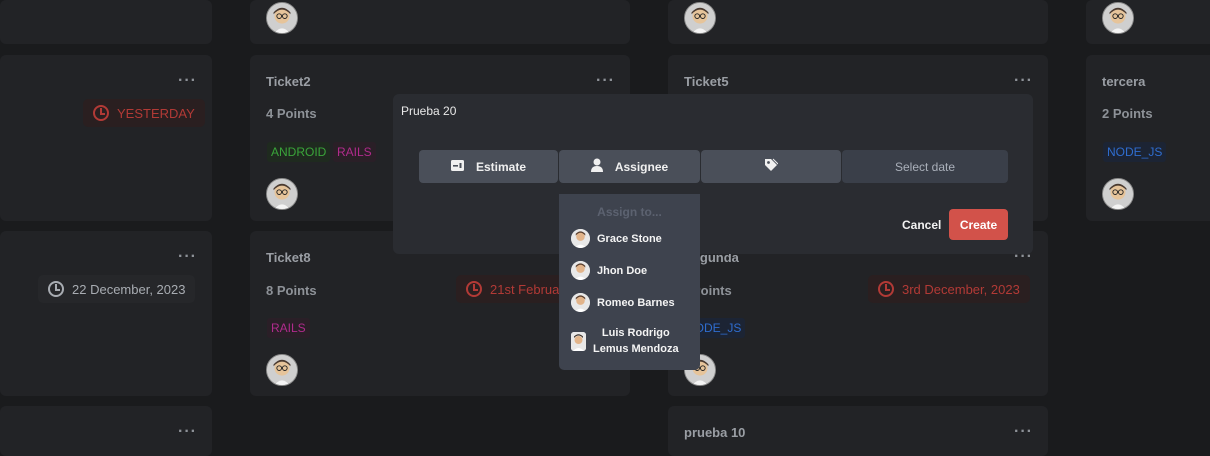 The height and width of the screenshot is (456, 1210). Describe the element at coordinates (636, 341) in the screenshot. I see `assignee-name-multiline: Luis Rodrigo Lemus Mendoza` at that location.